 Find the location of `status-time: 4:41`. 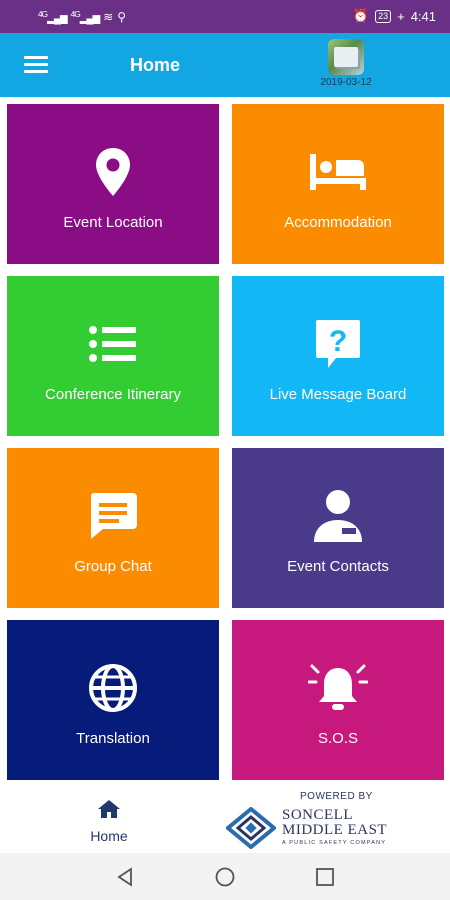

status-time: 4:41 is located at coordinates (423, 16).